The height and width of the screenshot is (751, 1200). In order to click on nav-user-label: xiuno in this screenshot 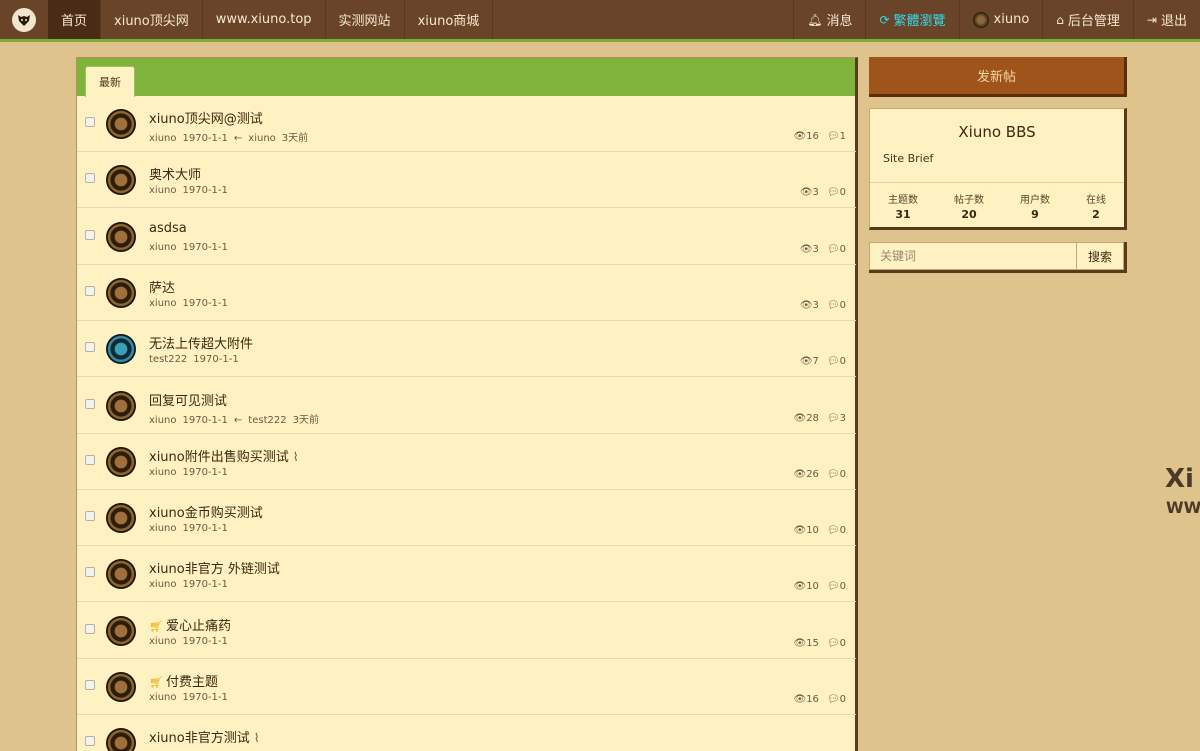, I will do `click(1011, 19)`.